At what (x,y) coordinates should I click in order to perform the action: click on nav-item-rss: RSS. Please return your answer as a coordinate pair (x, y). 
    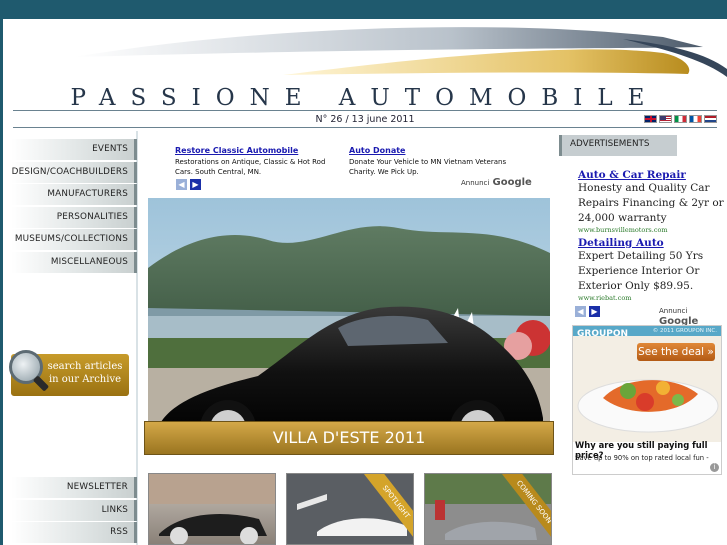
    Looking at the image, I should click on (74, 532).